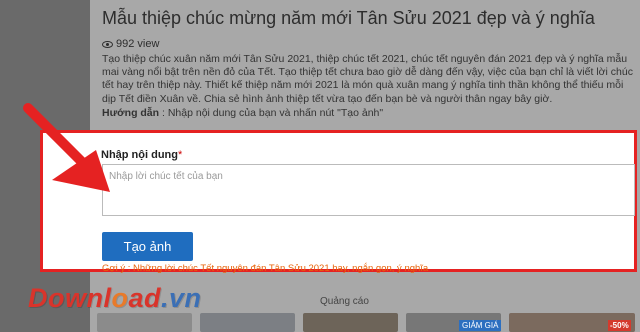 Image resolution: width=640 pixels, height=332 pixels. Describe the element at coordinates (180, 155) in the screenshot. I see `required-mark: *` at that location.